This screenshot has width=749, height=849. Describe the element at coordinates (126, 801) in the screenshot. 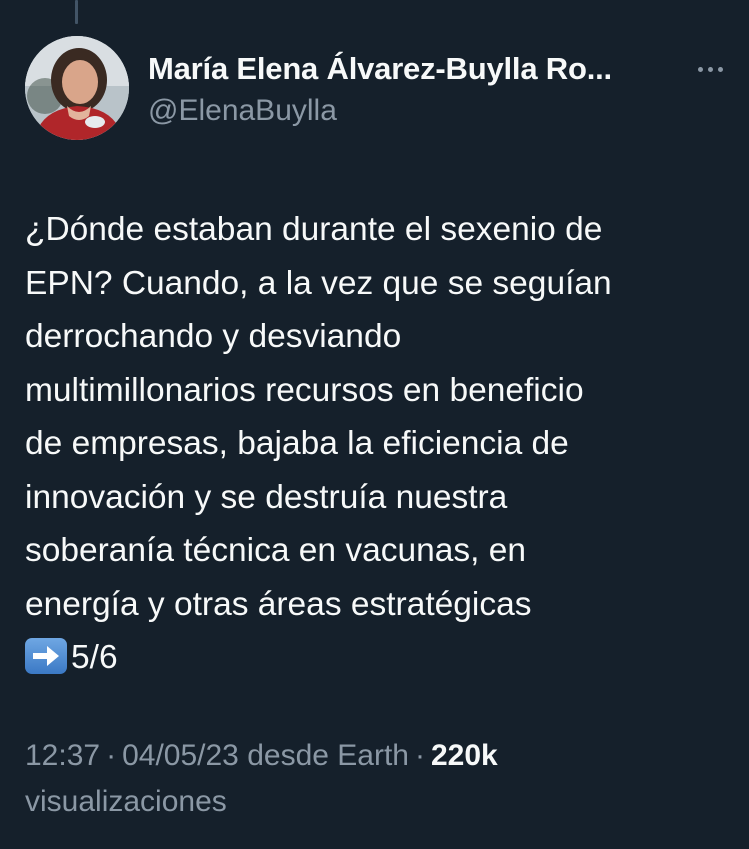

I see `views-label: visualizaciones` at that location.